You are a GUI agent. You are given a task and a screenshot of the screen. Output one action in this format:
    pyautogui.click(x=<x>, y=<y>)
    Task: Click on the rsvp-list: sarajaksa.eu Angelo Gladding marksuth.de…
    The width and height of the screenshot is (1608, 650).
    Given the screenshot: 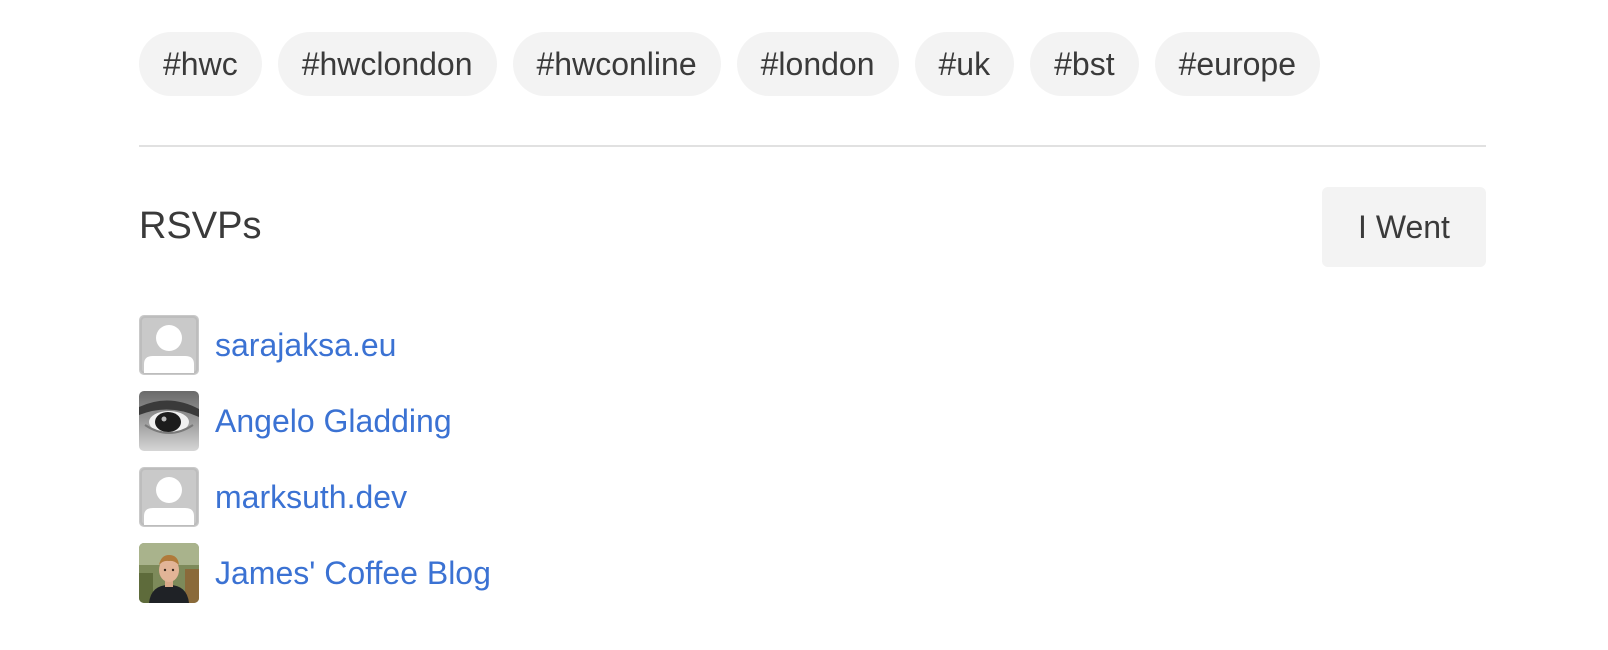 What is the action you would take?
    pyautogui.click(x=315, y=467)
    